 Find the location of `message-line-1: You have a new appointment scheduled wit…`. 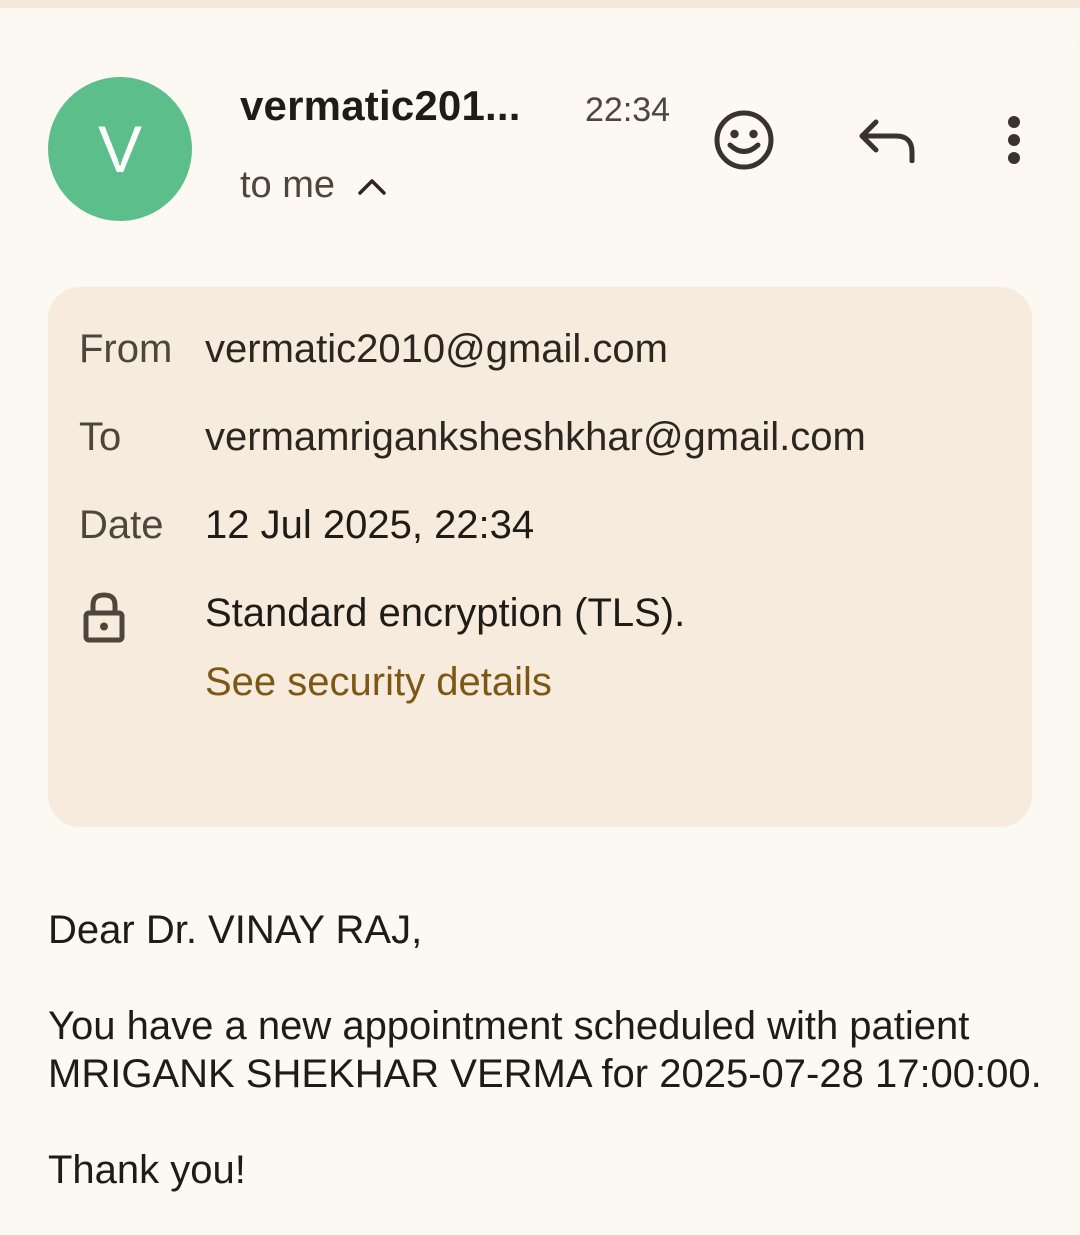

message-line-1: You have a new appointment scheduled wit… is located at coordinates (509, 1026).